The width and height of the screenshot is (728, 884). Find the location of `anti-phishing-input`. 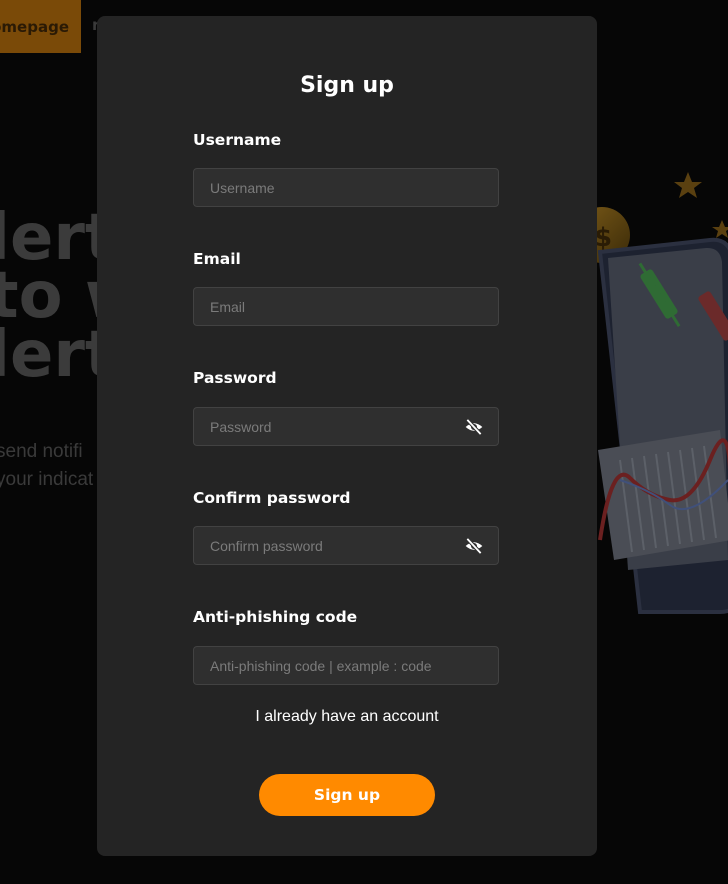

anti-phishing-input is located at coordinates (346, 665).